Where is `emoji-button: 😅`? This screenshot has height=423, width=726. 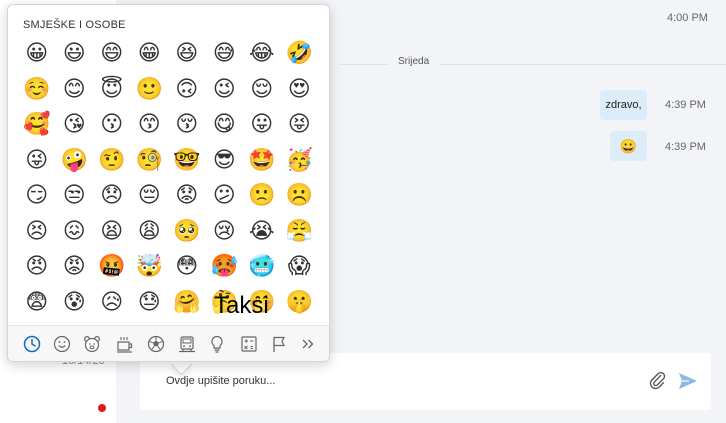
emoji-button: 😅 is located at coordinates (225, 54).